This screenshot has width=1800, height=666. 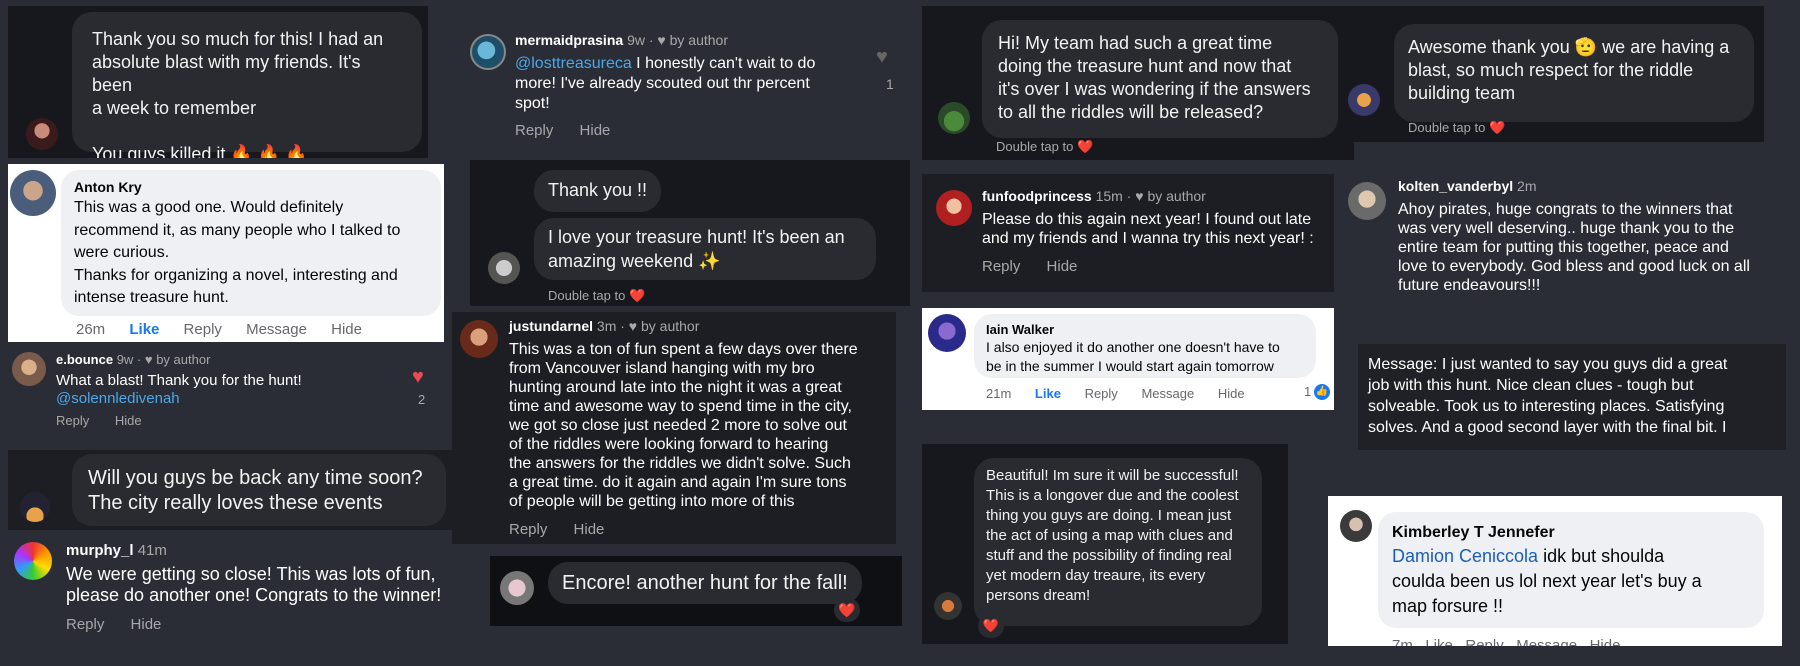 I want to click on commenter-name: Kimberley T Jennefer, so click(x=1571, y=533).